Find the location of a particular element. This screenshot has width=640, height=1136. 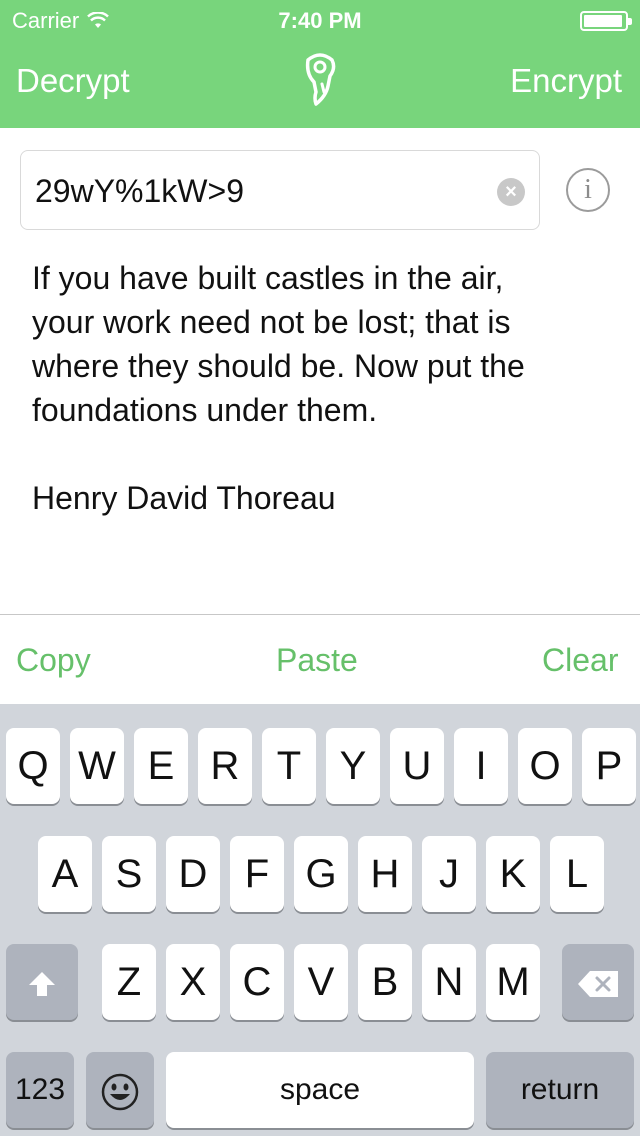

clear-button: Clear is located at coordinates (580, 660).